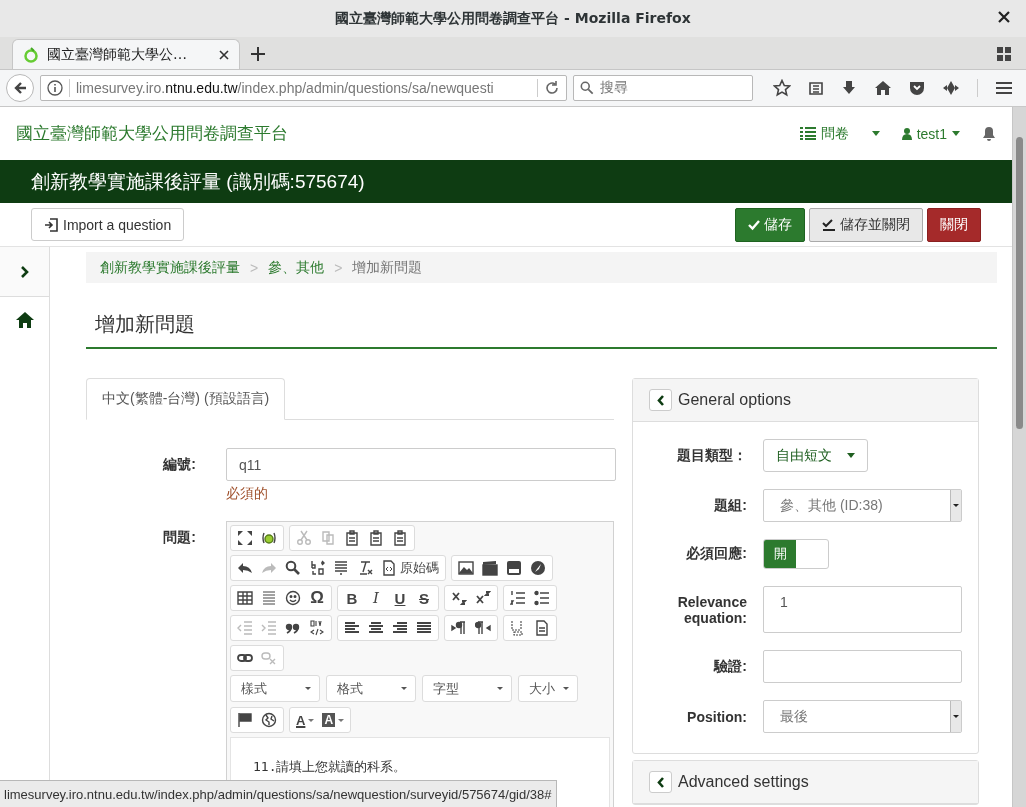 The width and height of the screenshot is (1026, 807). I want to click on panel-title: General options, so click(734, 400).